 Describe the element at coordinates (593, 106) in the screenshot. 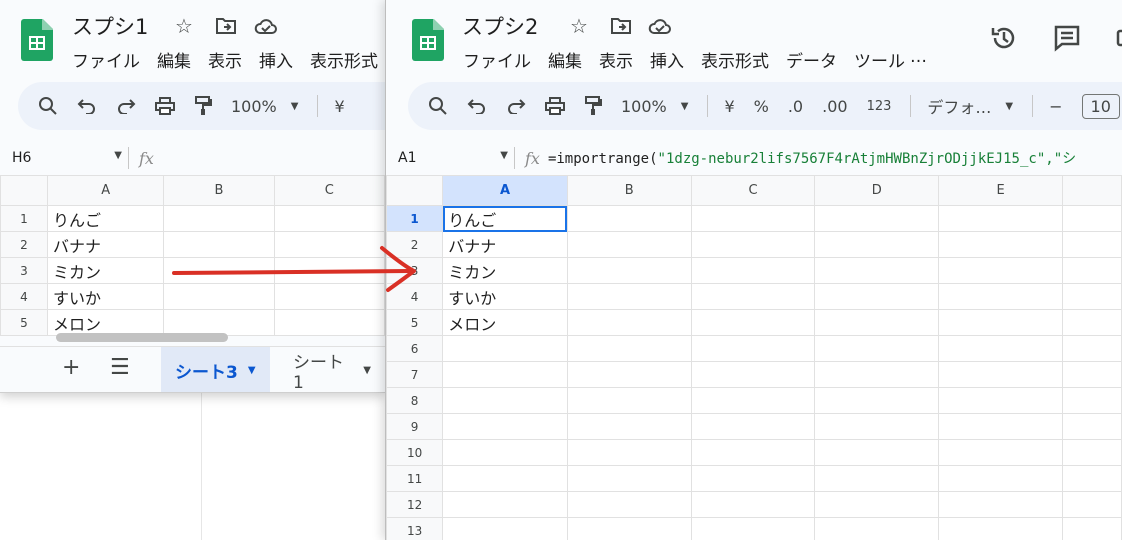

I see `paint-format-icon` at that location.